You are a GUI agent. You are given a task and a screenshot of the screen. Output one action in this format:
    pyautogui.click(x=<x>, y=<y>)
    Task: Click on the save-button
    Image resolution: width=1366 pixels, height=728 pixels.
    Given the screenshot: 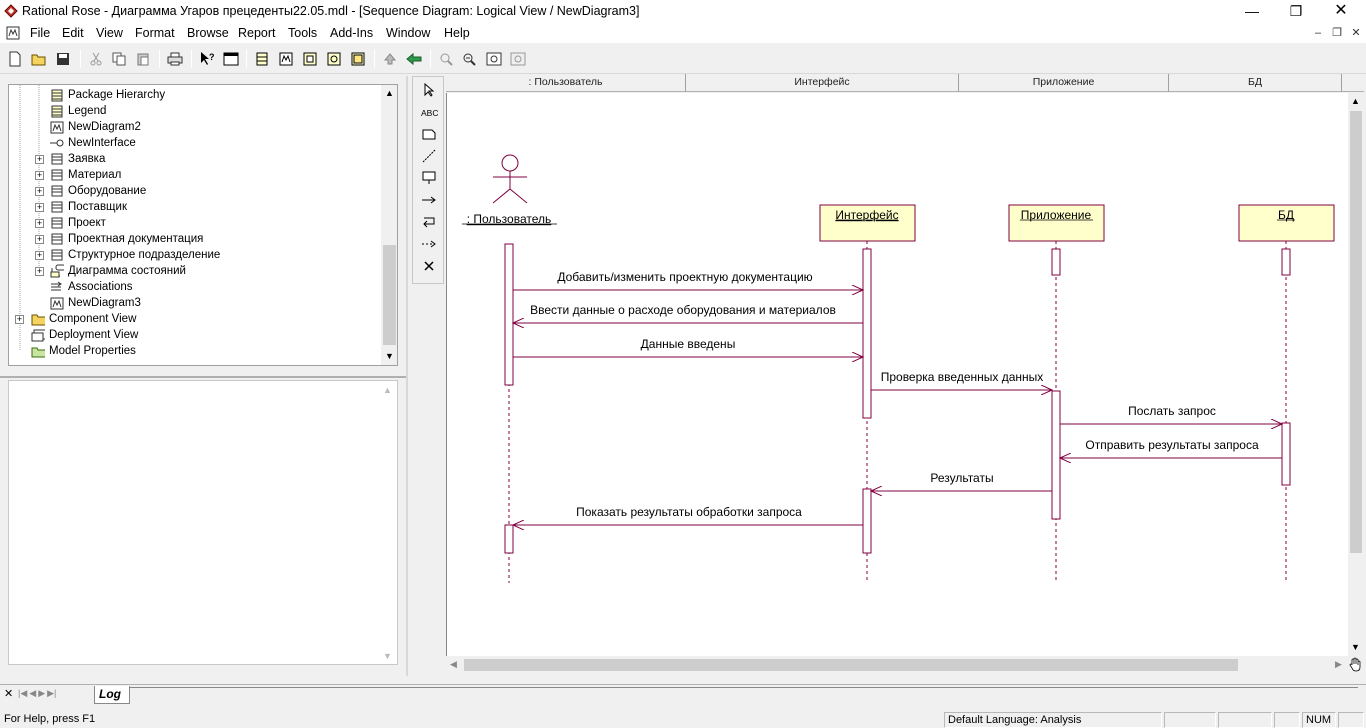 What is the action you would take?
    pyautogui.click(x=63, y=59)
    